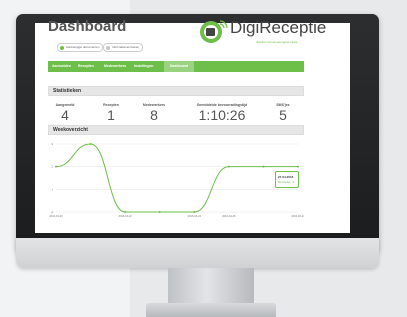  What do you see at coordinates (176, 130) in the screenshot?
I see `weekly-overview-header: Weekoverzicht` at bounding box center [176, 130].